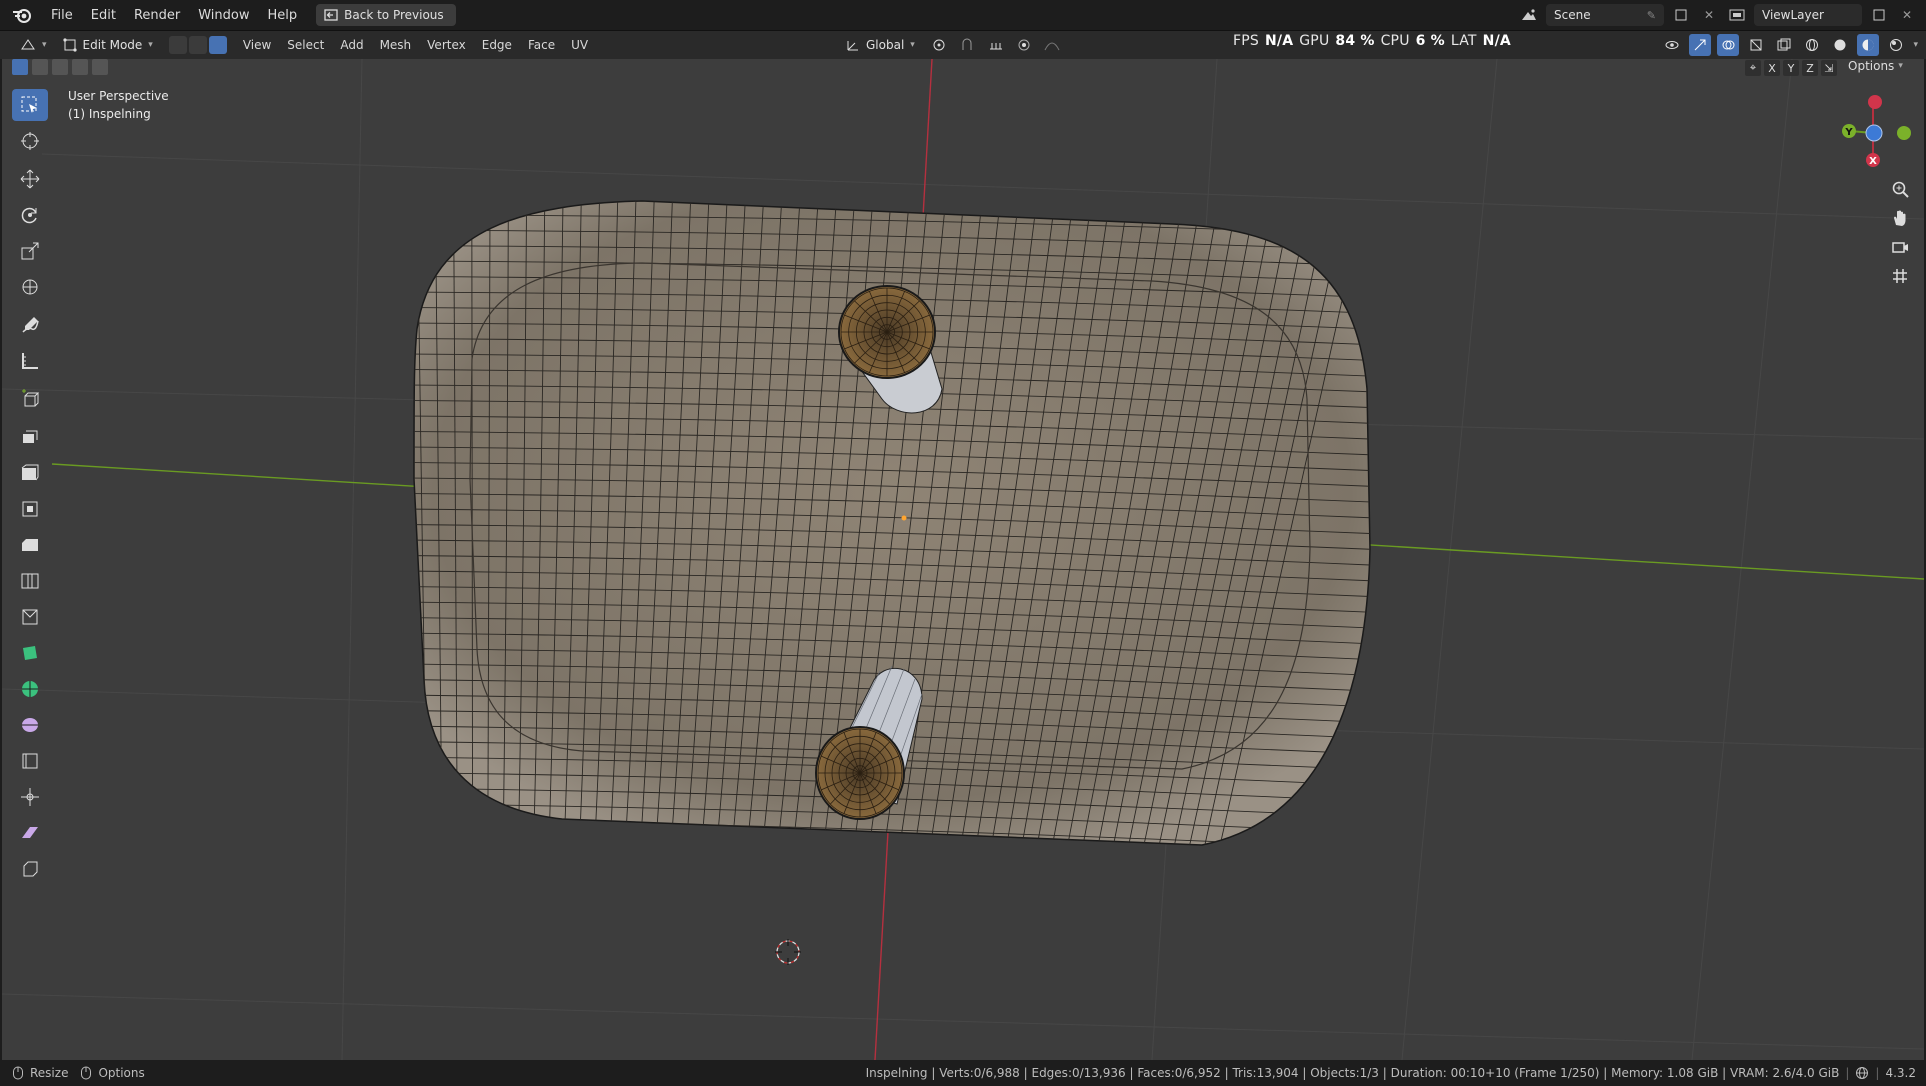 The width and height of the screenshot is (1926, 1086). Describe the element at coordinates (30, 581) in the screenshot. I see `knife-tool` at that location.